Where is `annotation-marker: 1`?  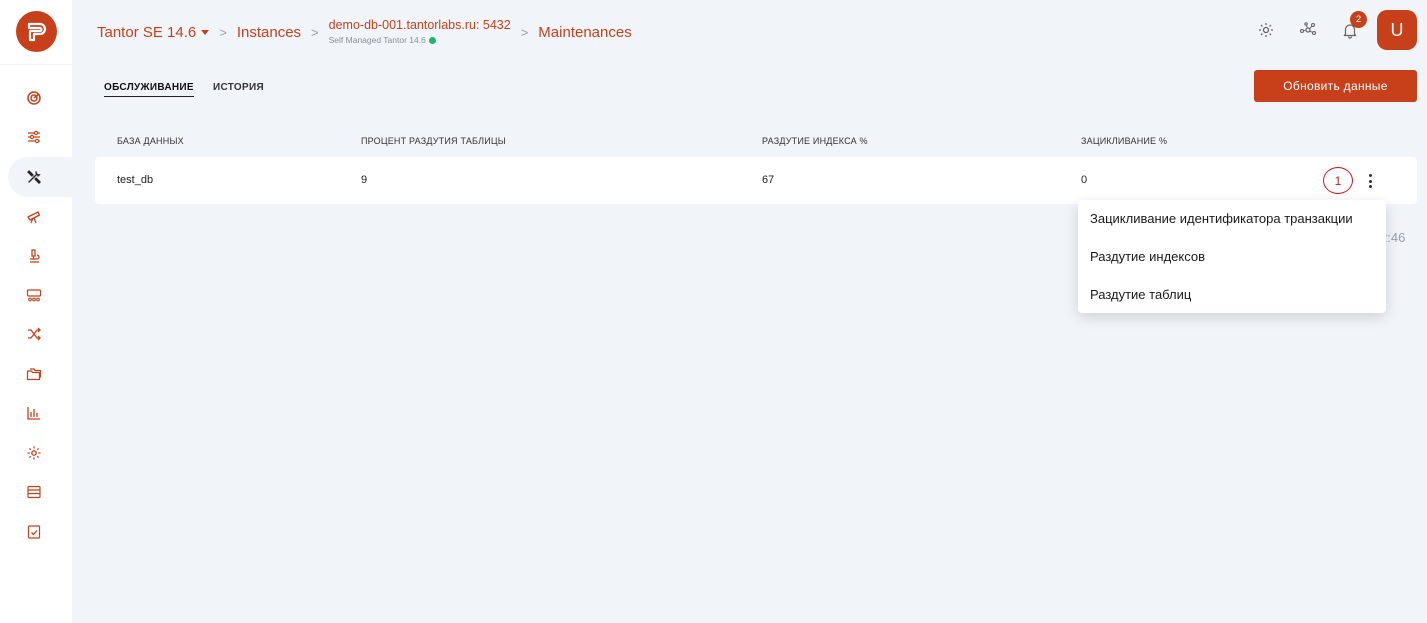 annotation-marker: 1 is located at coordinates (1338, 180).